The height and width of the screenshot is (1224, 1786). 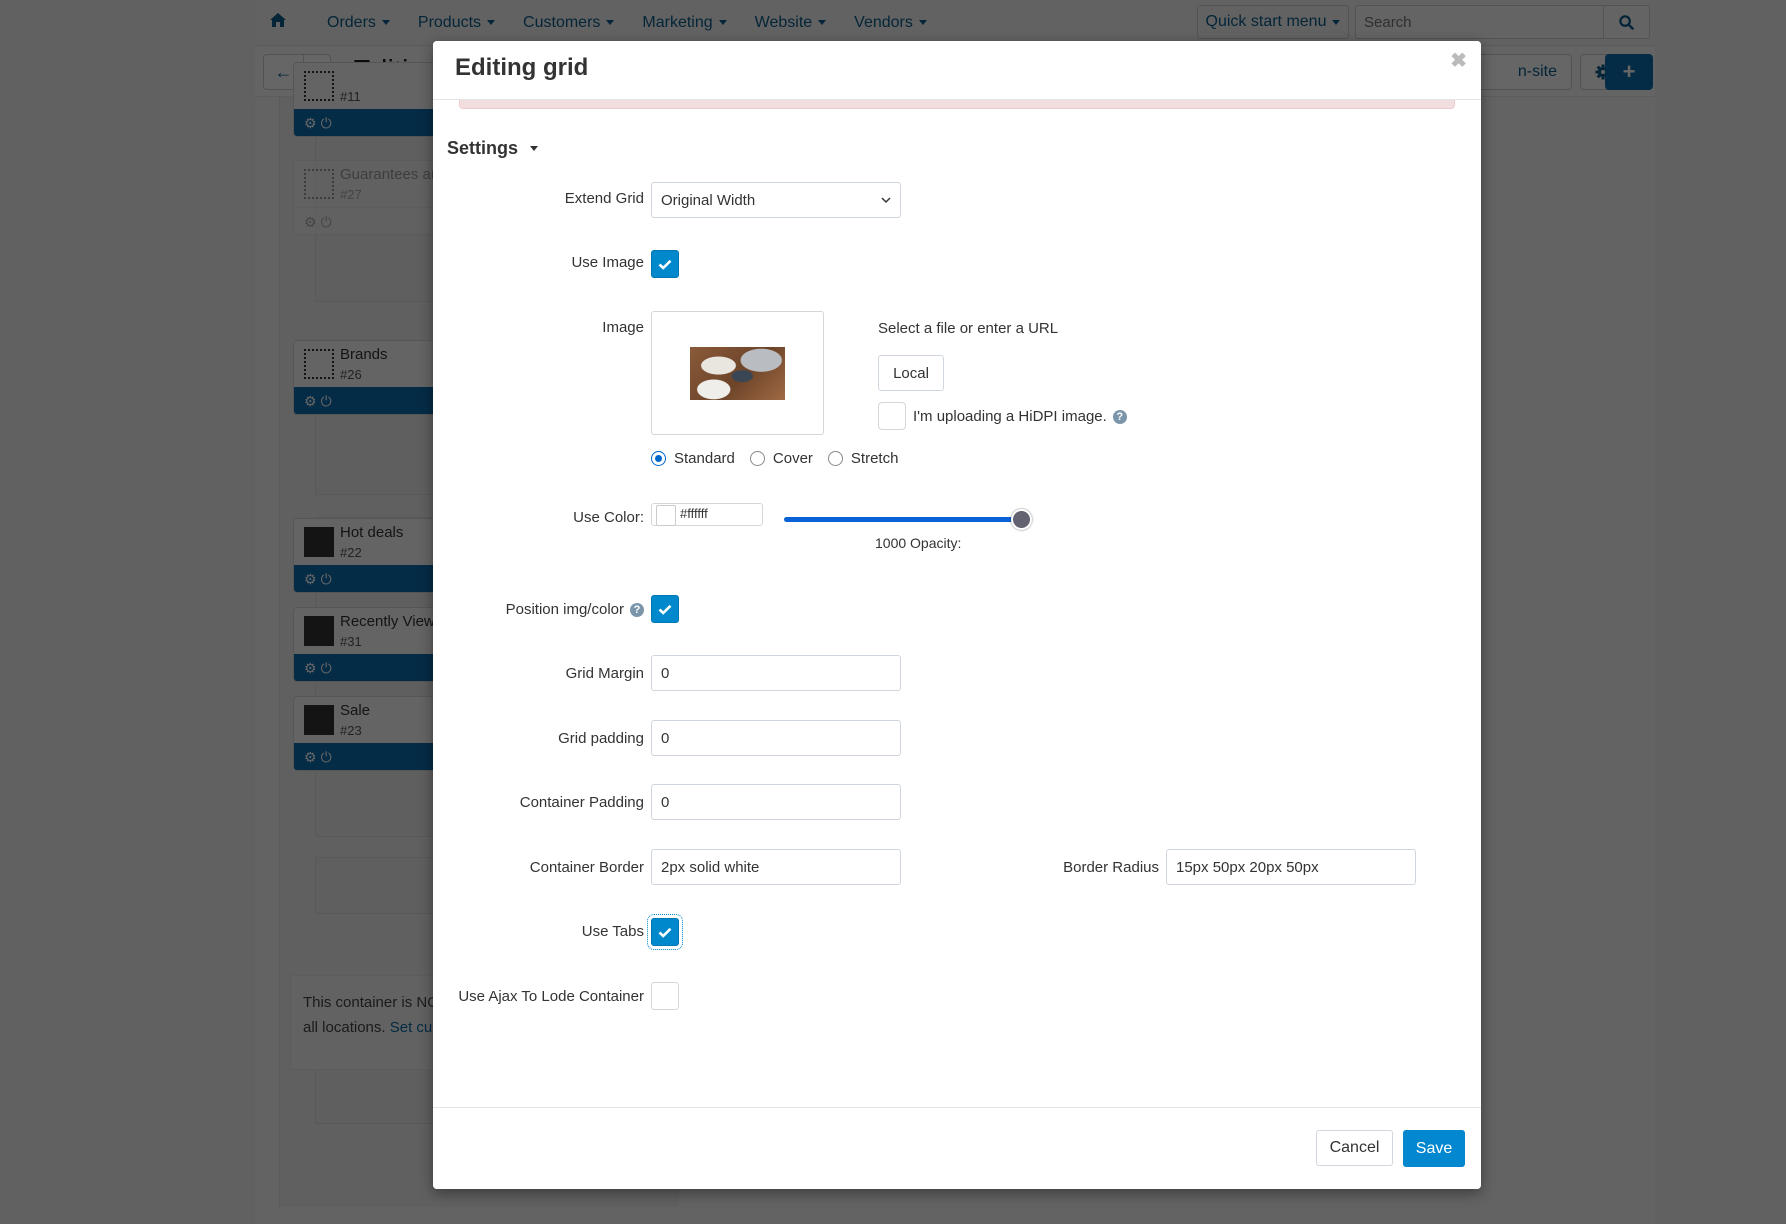 I want to click on modal-footer: Cancel Save, so click(x=957, y=1148).